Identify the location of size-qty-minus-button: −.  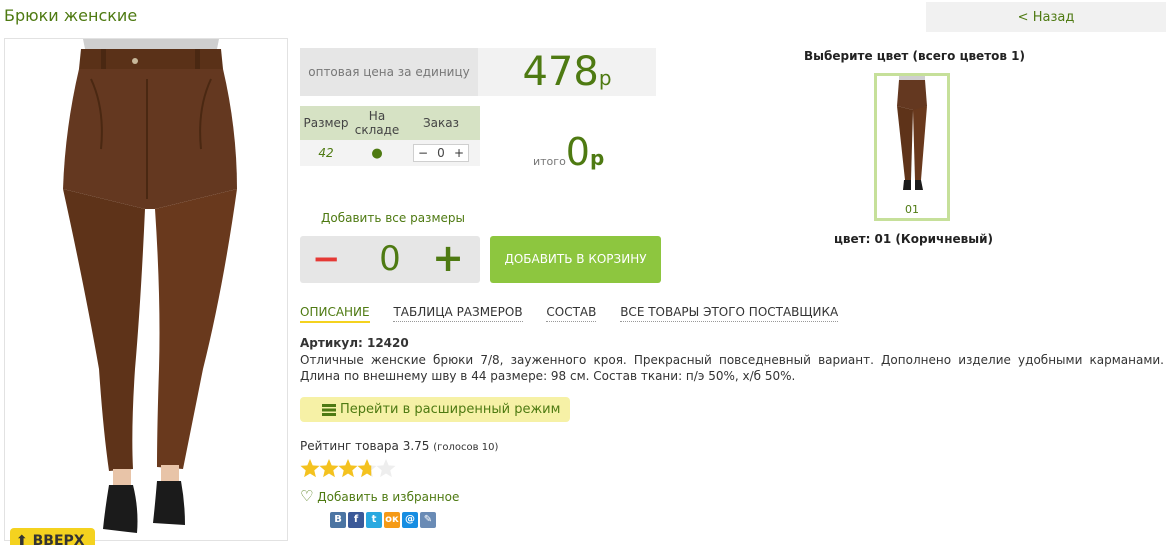
(423, 153).